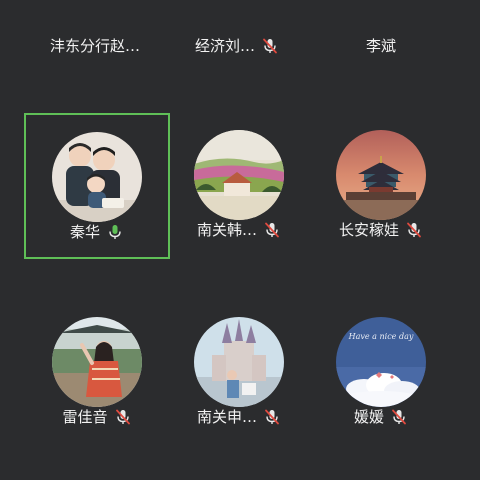 Image resolution: width=480 pixels, height=480 pixels. Describe the element at coordinates (84, 232) in the screenshot. I see `participant-name: 秦华` at that location.